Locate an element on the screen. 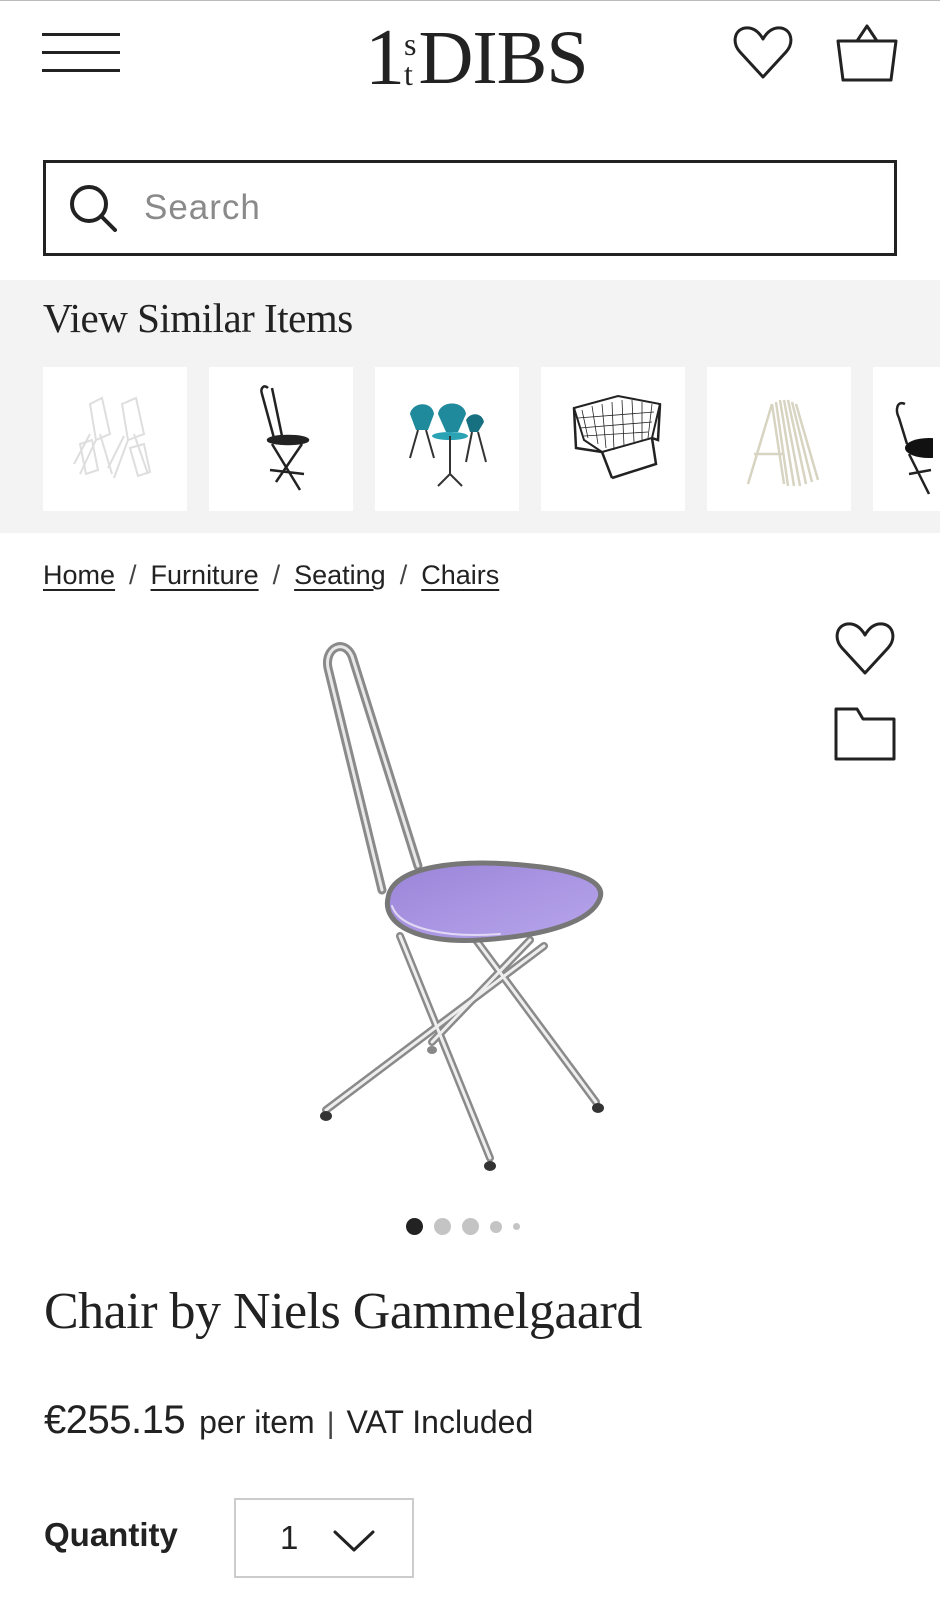 The height and width of the screenshot is (1600, 940). product-image is located at coordinates (465, 910).